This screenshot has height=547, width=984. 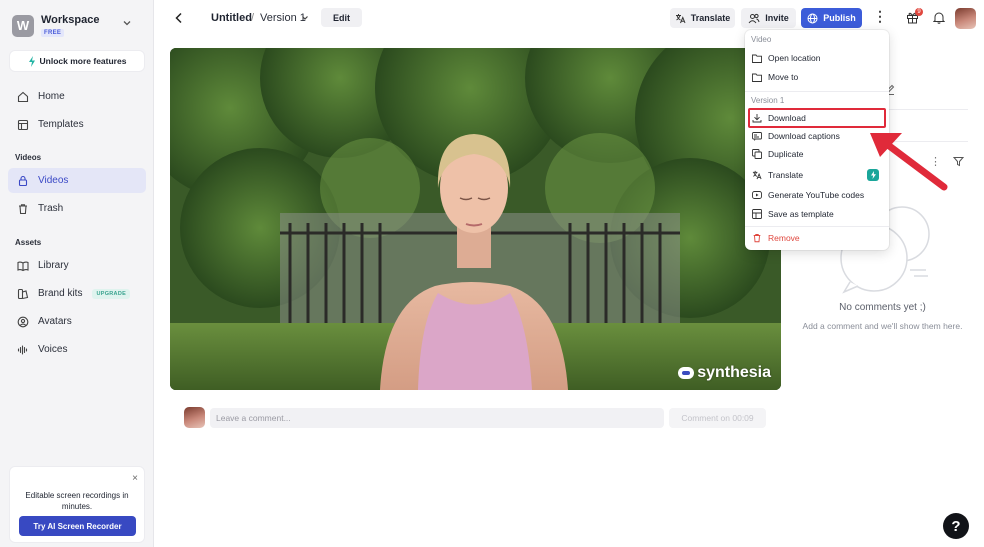 What do you see at coordinates (958, 161) in the screenshot?
I see `filter-icon` at bounding box center [958, 161].